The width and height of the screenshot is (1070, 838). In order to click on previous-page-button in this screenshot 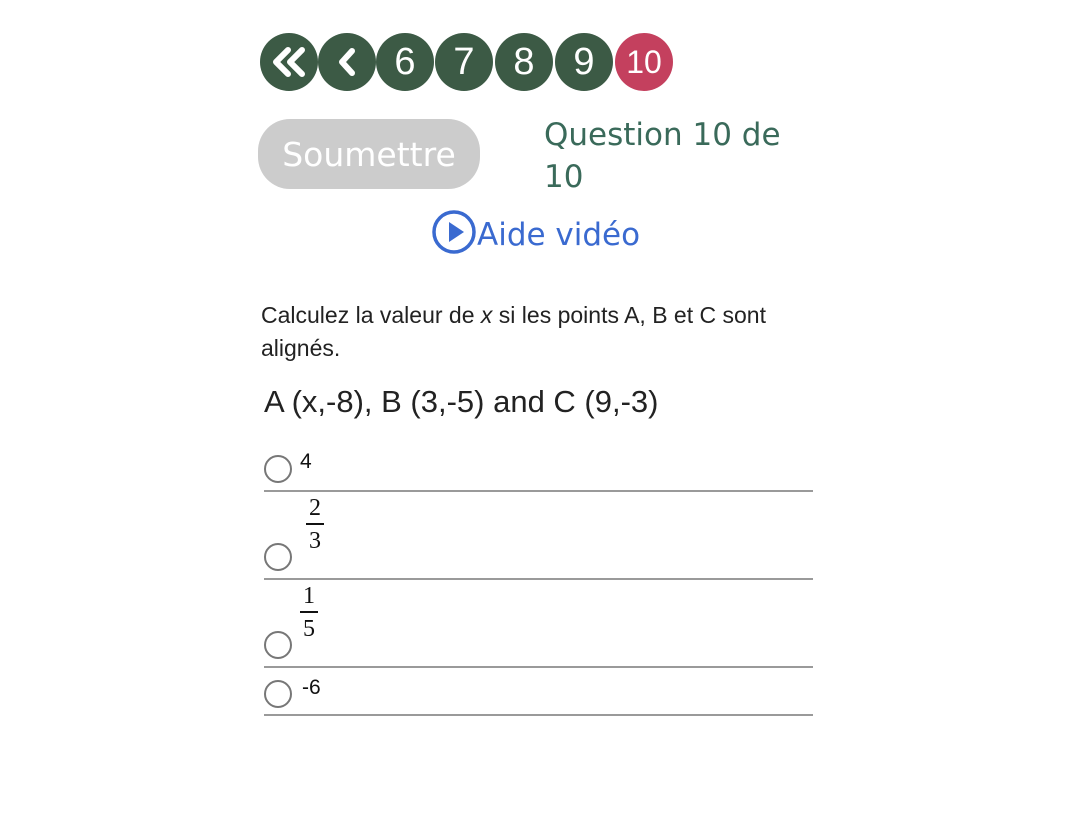, I will do `click(347, 62)`.